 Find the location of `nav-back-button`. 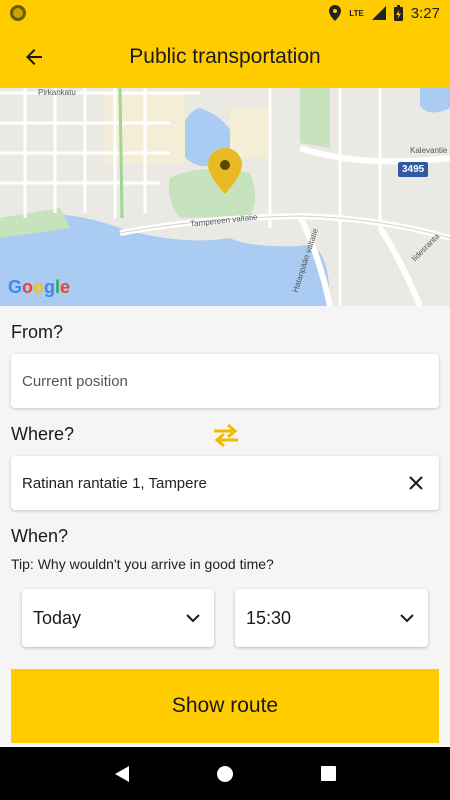

nav-back-button is located at coordinates (122, 774).